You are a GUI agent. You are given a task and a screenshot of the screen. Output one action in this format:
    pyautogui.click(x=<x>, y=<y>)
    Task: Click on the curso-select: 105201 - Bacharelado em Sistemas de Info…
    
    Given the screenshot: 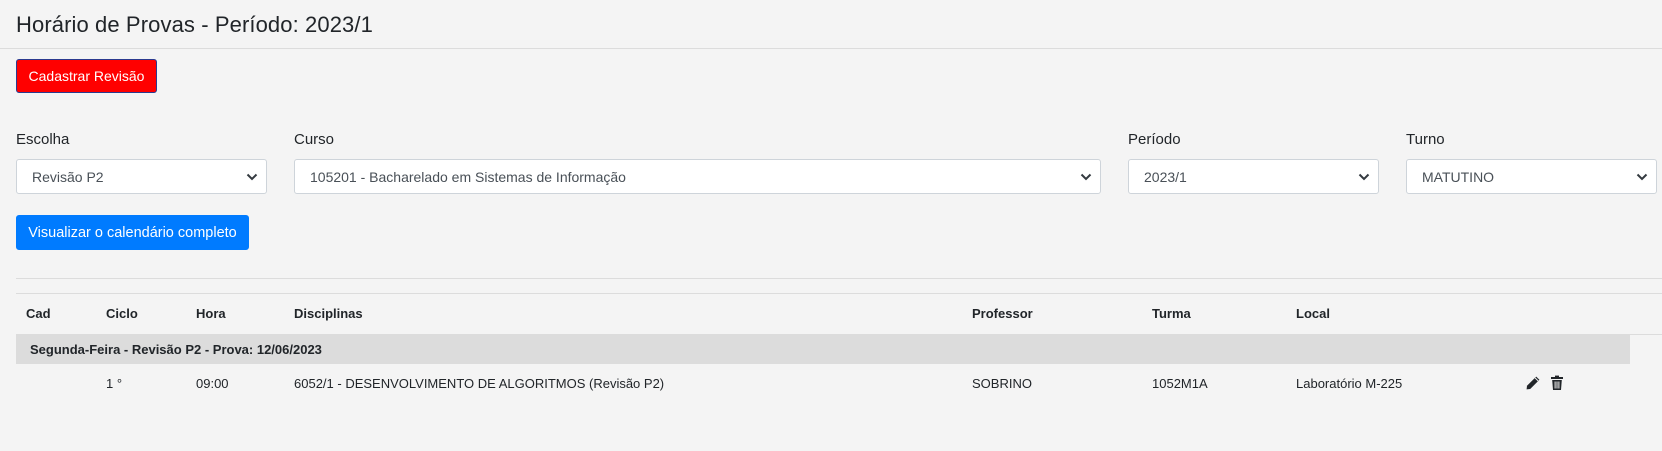 What is the action you would take?
    pyautogui.click(x=697, y=176)
    